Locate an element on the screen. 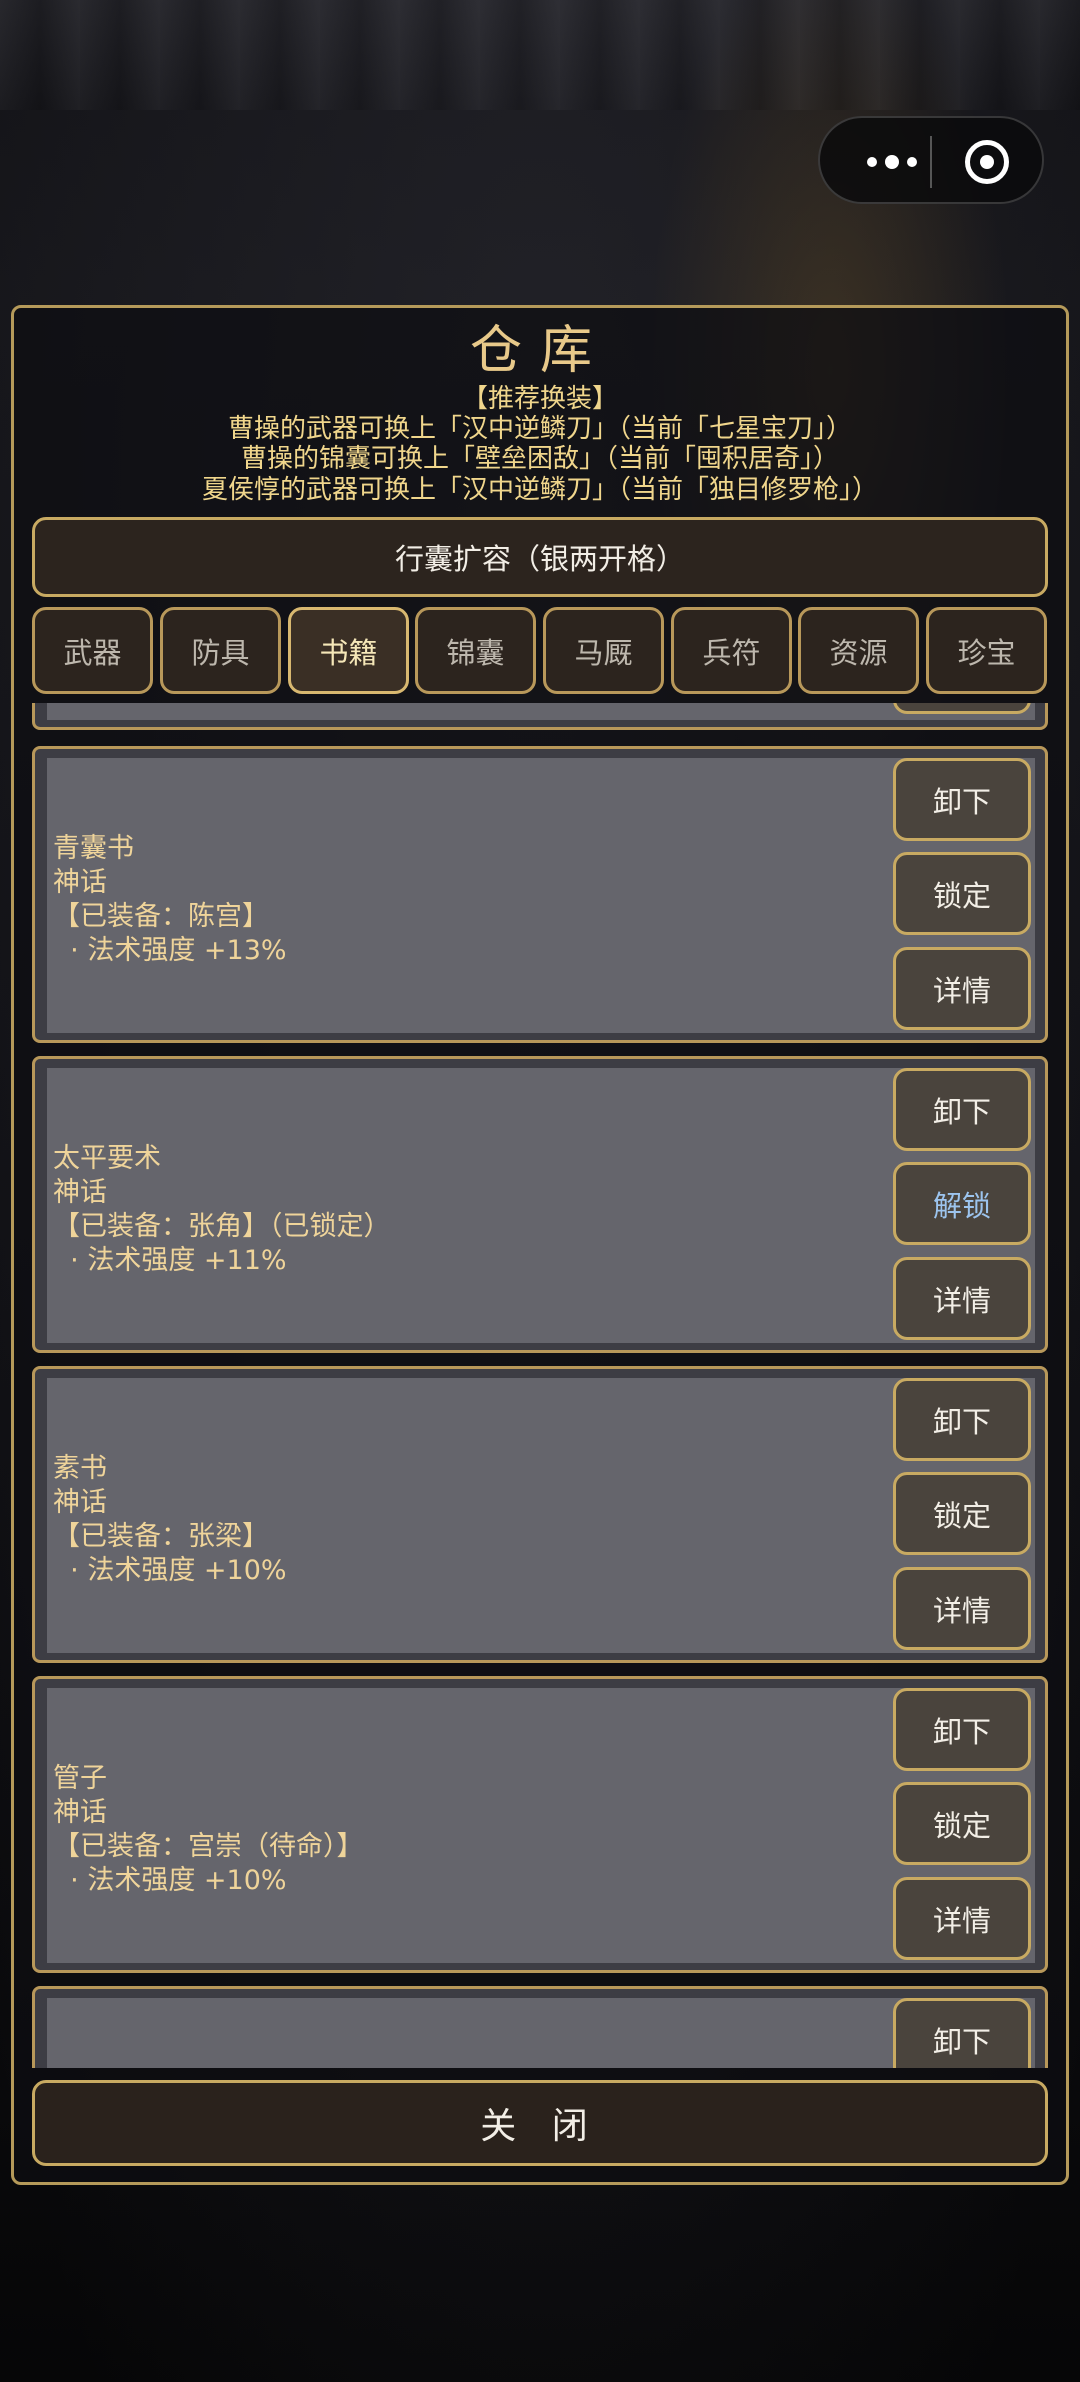 The width and height of the screenshot is (1080, 2382). tab-treasure: 珍宝 is located at coordinates (986, 650).